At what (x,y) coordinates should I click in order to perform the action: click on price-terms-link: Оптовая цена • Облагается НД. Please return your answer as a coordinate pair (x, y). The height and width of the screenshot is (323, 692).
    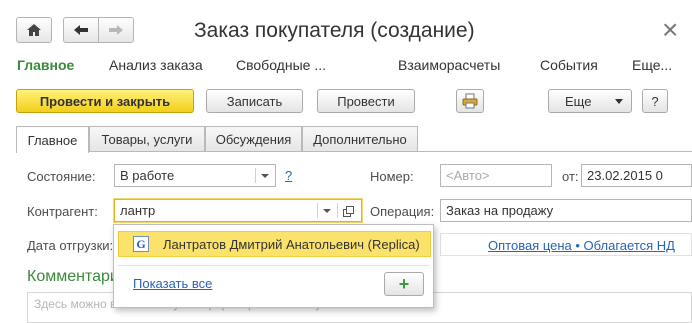
    Looking at the image, I should click on (581, 245).